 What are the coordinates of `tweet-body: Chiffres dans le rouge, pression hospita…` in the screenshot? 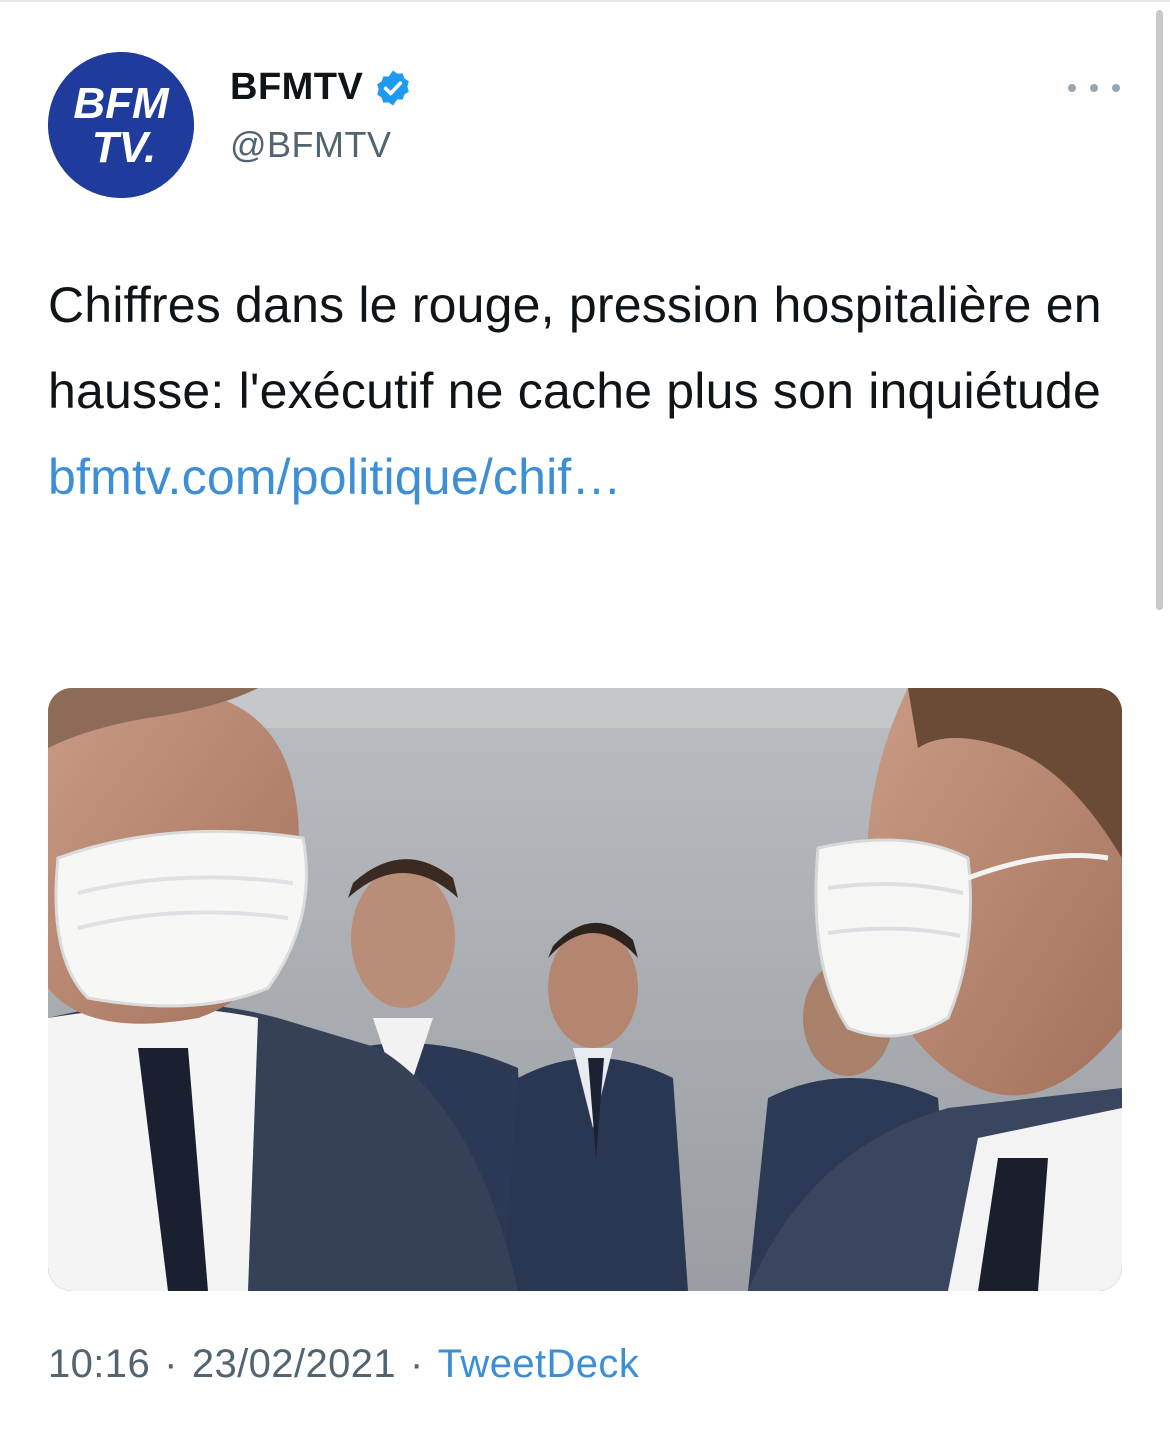 It's located at (575, 348).